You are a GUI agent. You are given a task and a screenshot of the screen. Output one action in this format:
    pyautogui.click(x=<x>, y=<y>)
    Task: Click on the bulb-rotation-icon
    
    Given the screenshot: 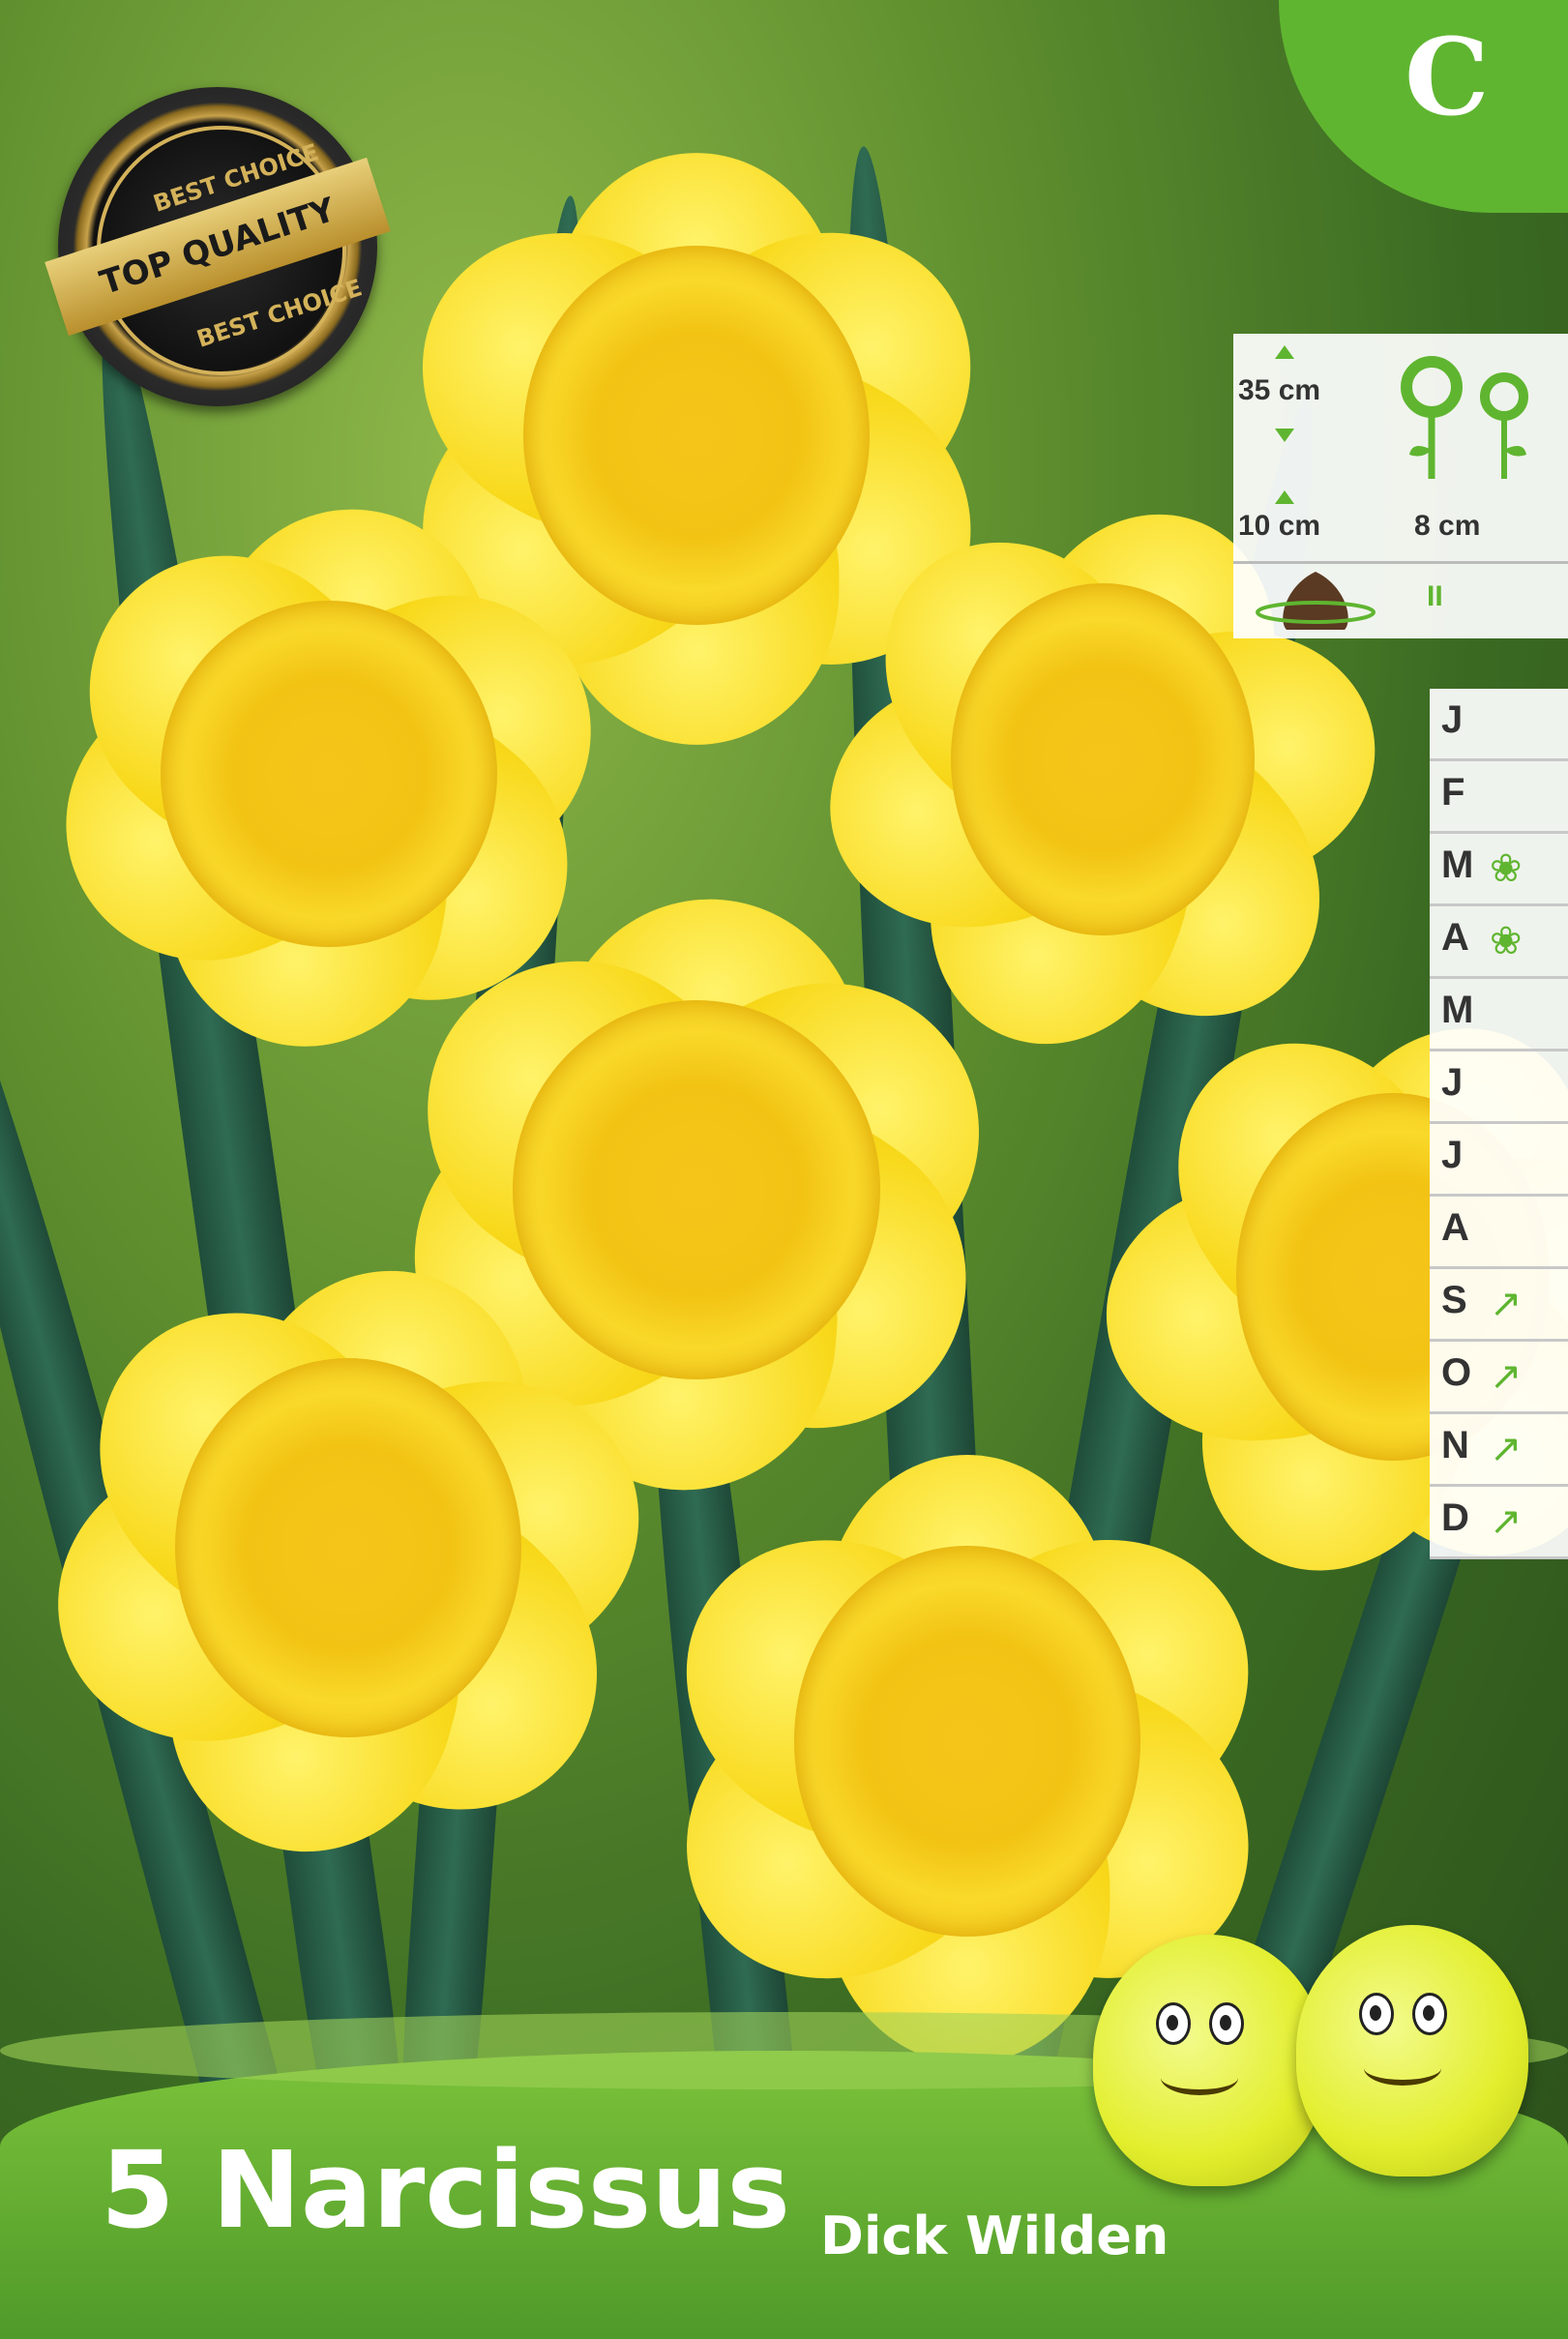 What is the action you would take?
    pyautogui.click(x=1316, y=601)
    